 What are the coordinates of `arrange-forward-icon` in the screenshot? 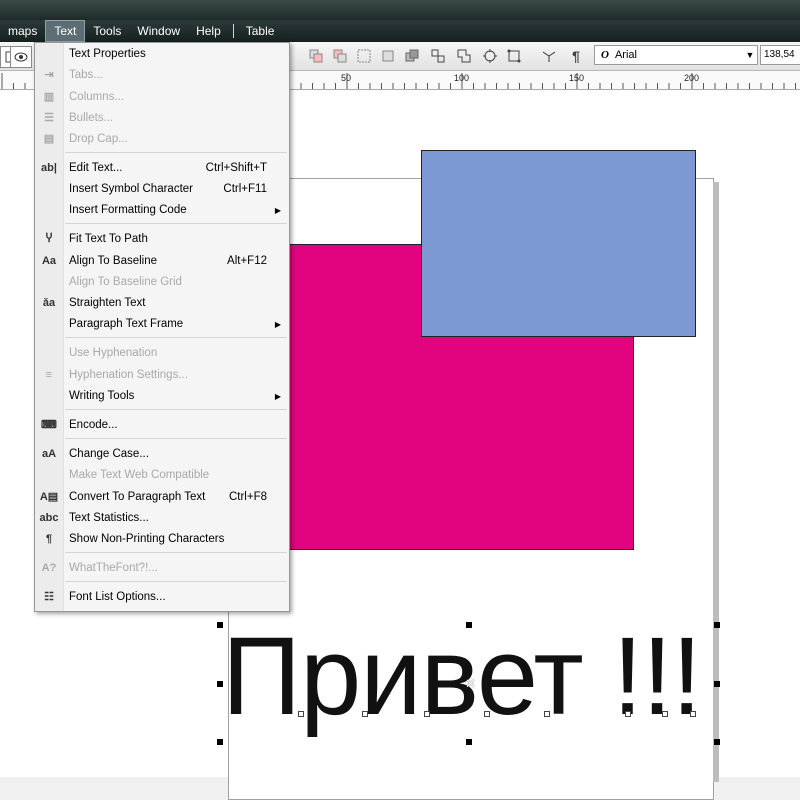 It's located at (340, 56).